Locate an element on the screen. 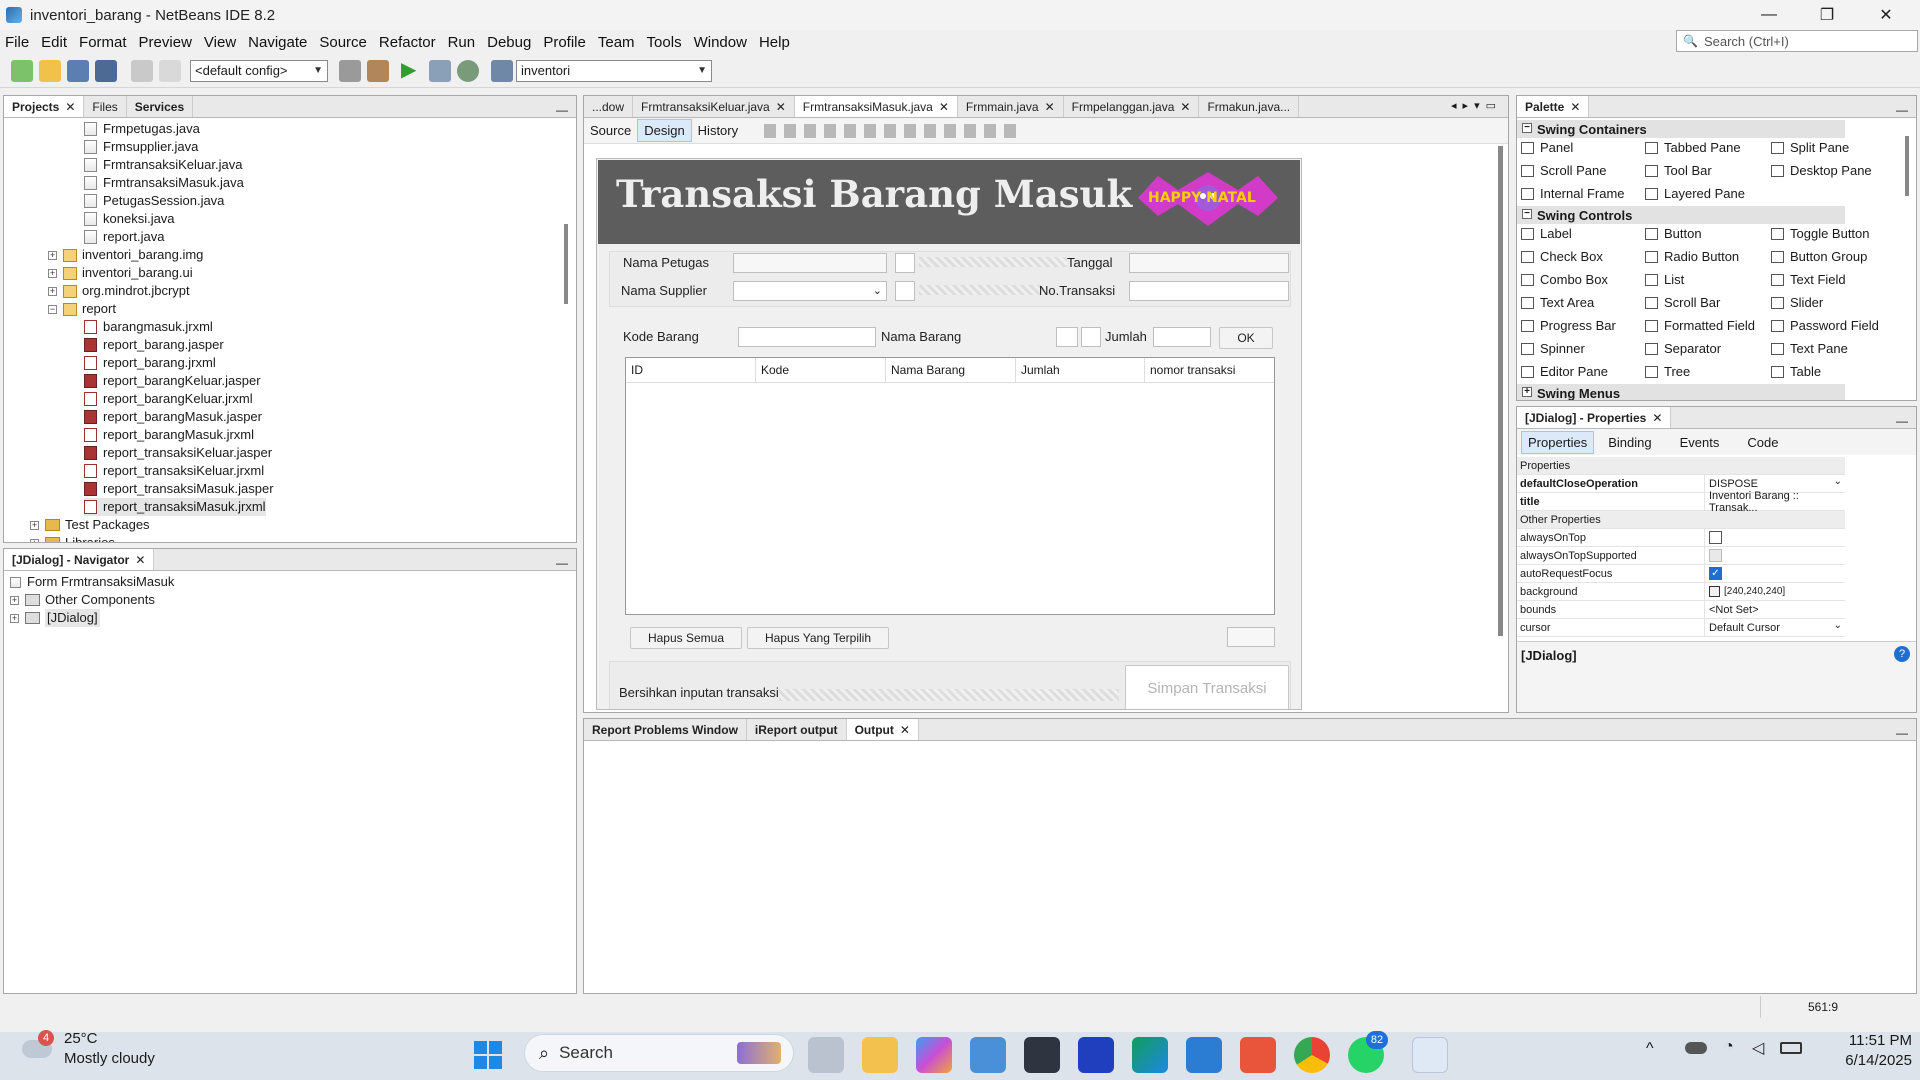 This screenshot has height=1080, width=1920. menu-preview: Preview is located at coordinates (166, 42).